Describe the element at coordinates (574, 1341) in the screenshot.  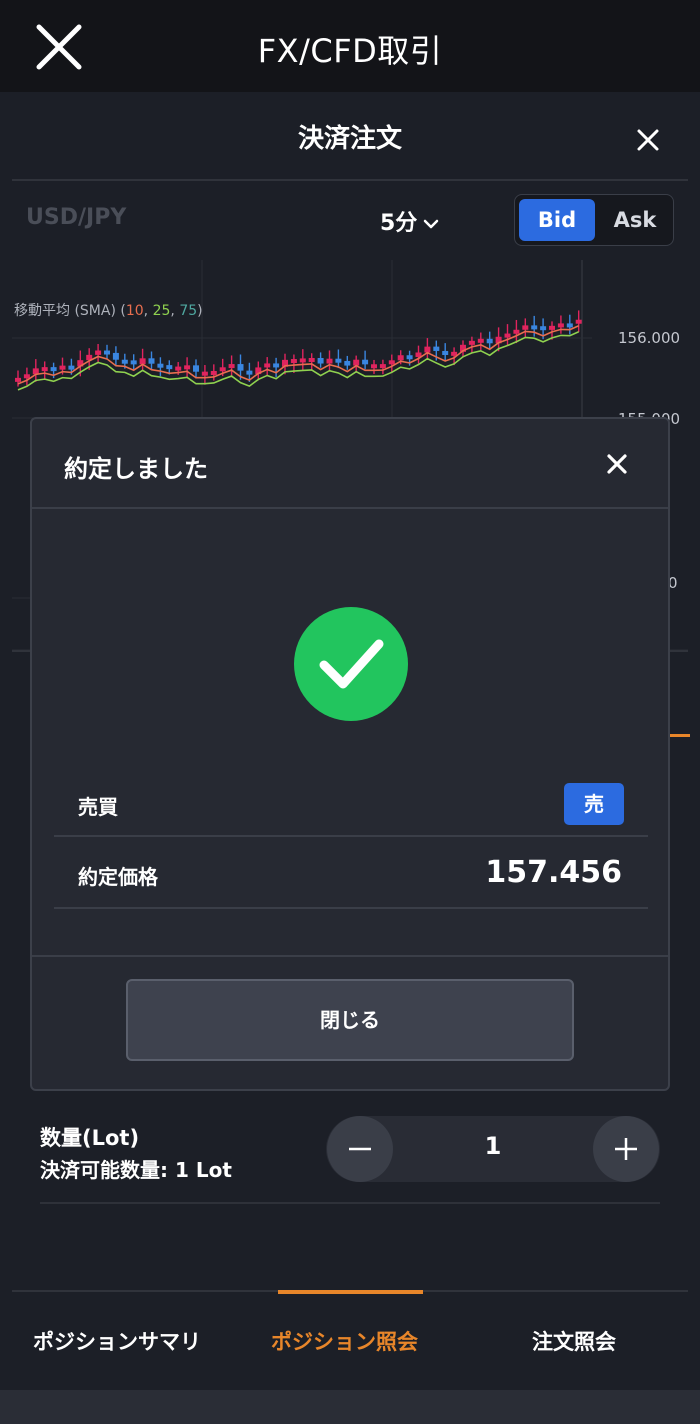
I see `tab-order-inquiry: 注文照会` at that location.